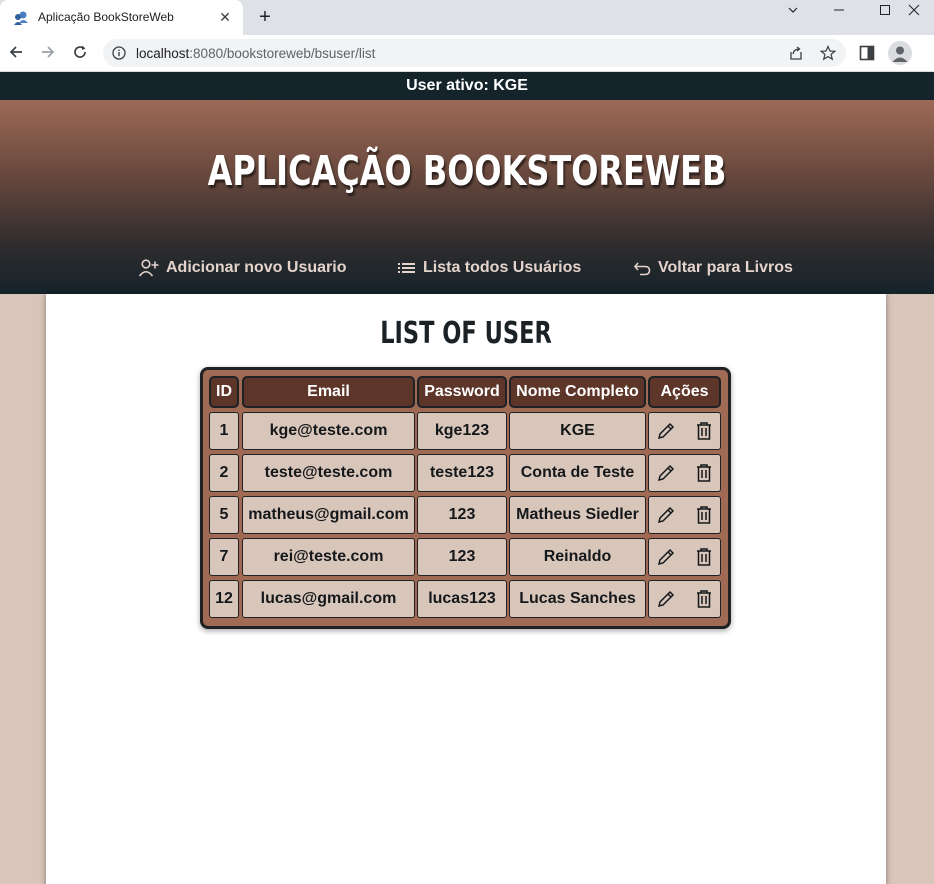 The image size is (934, 884). Describe the element at coordinates (256, 267) in the screenshot. I see `add-user-label: Adicionar novo Usuario` at that location.